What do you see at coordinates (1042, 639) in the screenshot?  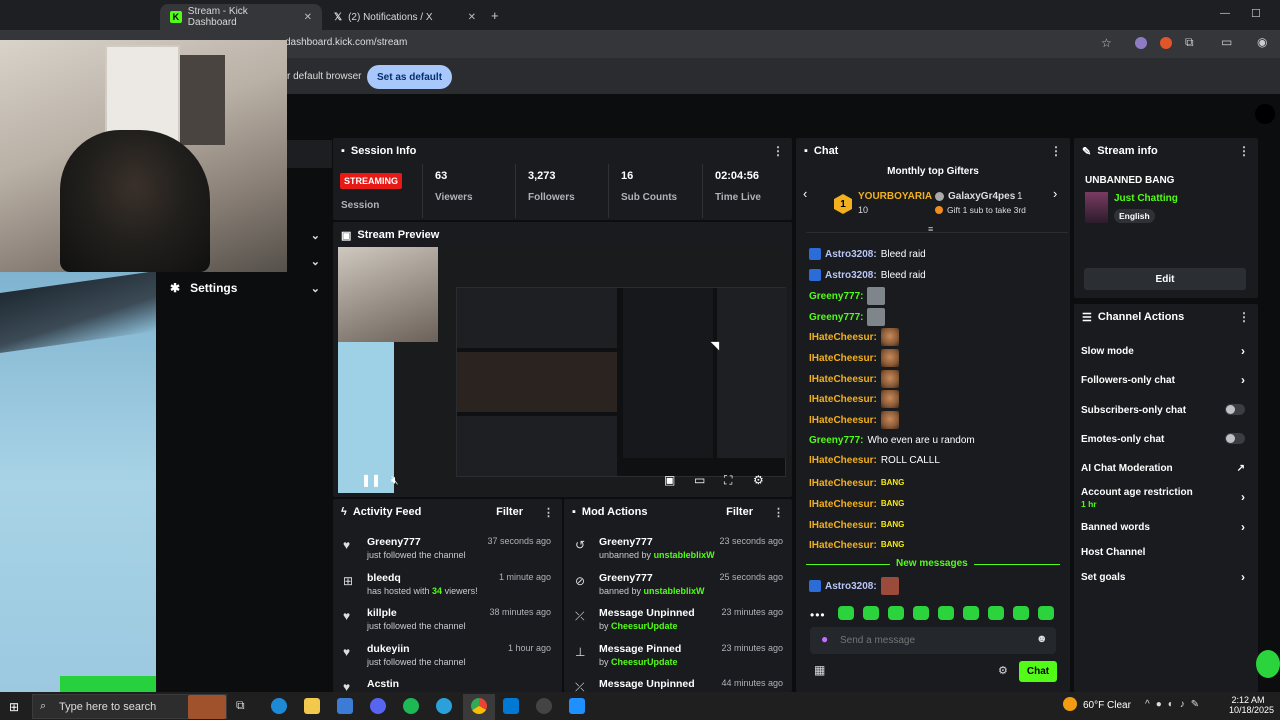 I see `emoji-icon: ☻` at bounding box center [1042, 639].